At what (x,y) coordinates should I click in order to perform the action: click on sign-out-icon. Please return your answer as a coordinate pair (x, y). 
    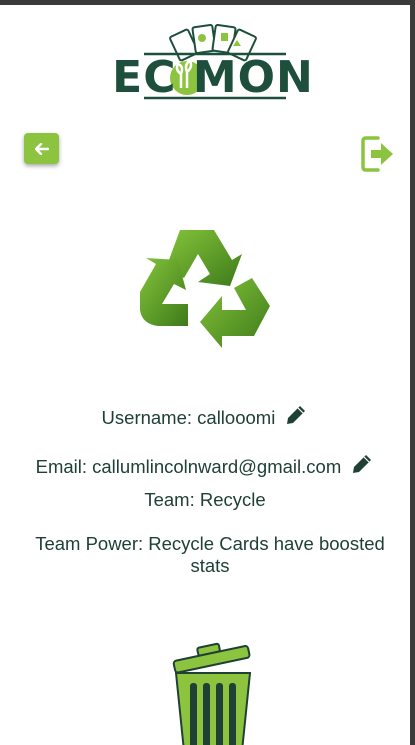
    Looking at the image, I should click on (377, 154).